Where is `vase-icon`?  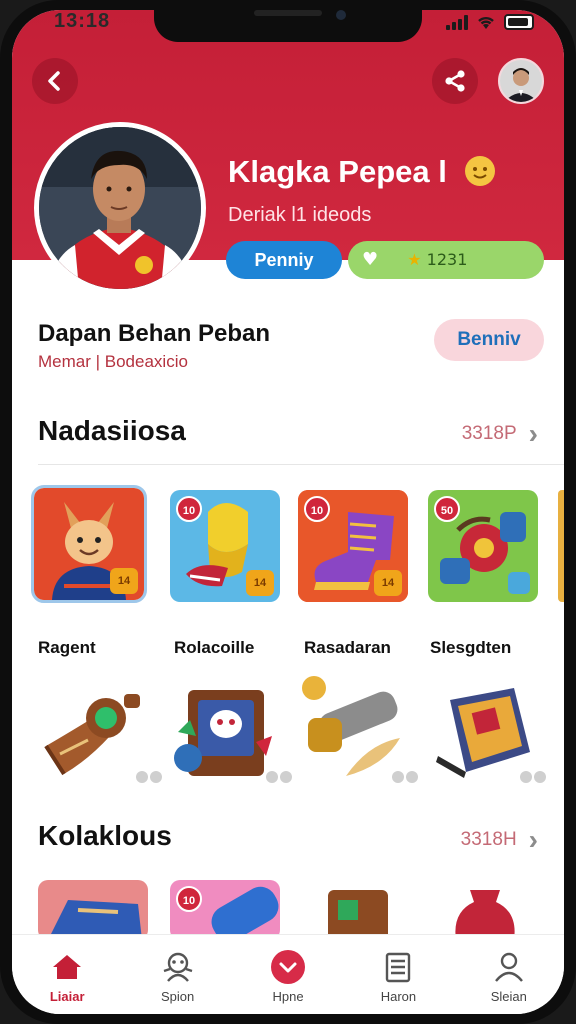 vase-icon is located at coordinates (485, 915).